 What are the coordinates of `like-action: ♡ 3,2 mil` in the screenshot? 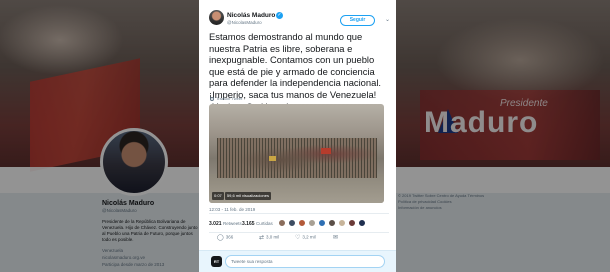 It's located at (305, 237).